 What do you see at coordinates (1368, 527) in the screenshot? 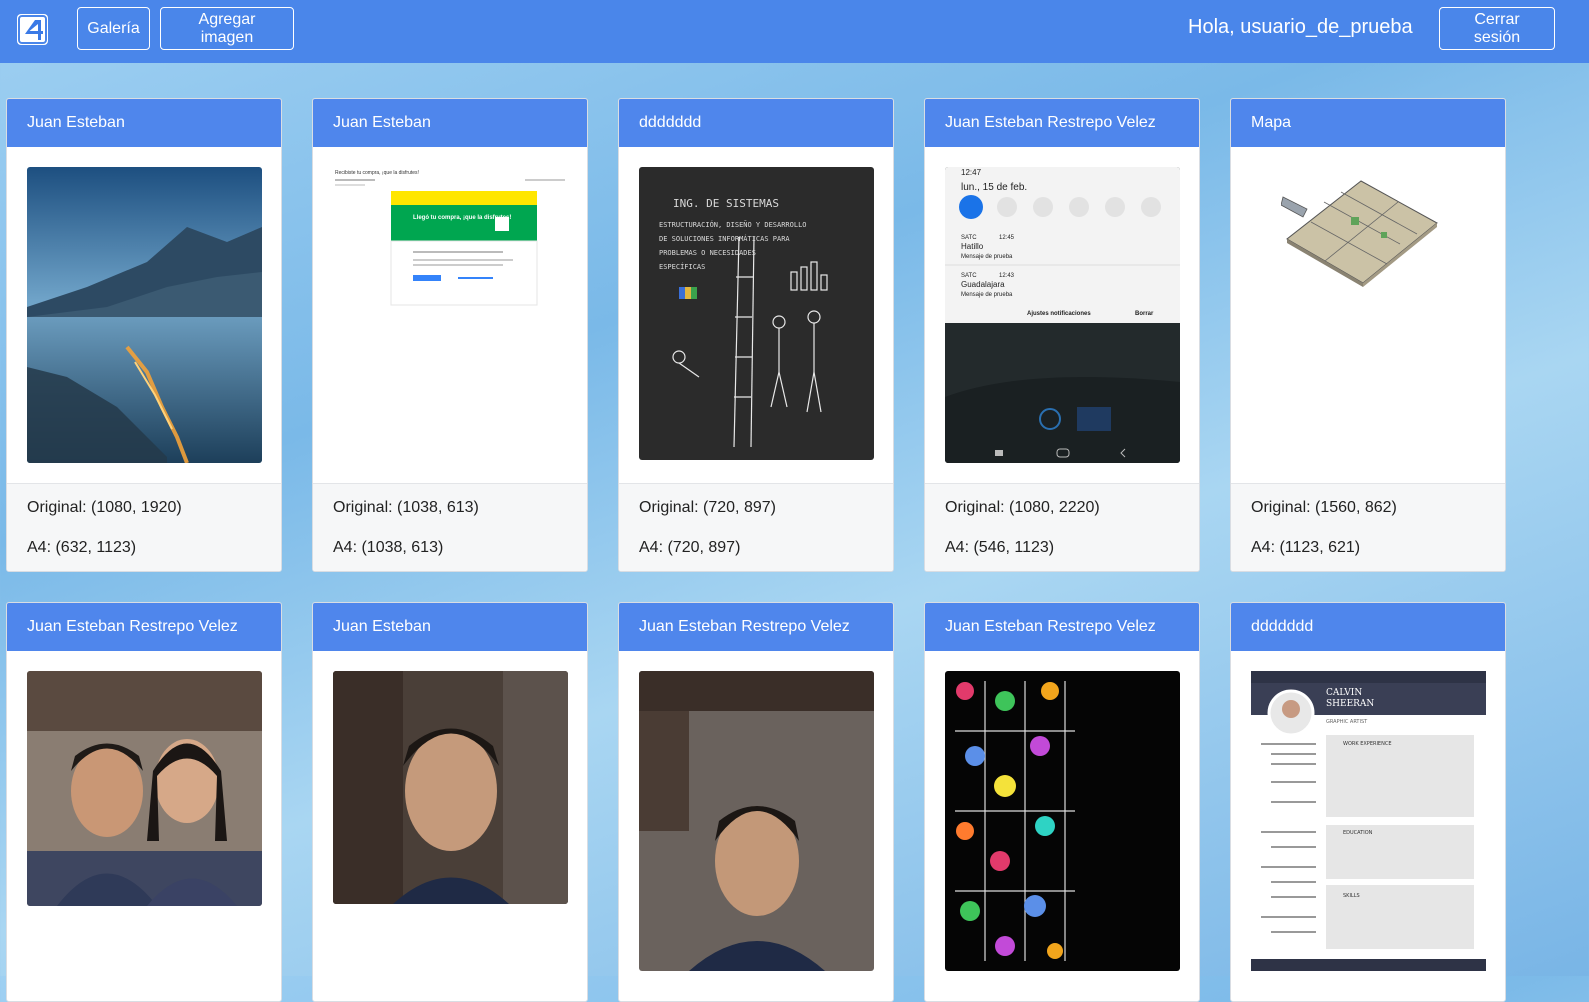
I see `card-footer: Original: (1560, 862) A4: (1123, 621)` at bounding box center [1368, 527].